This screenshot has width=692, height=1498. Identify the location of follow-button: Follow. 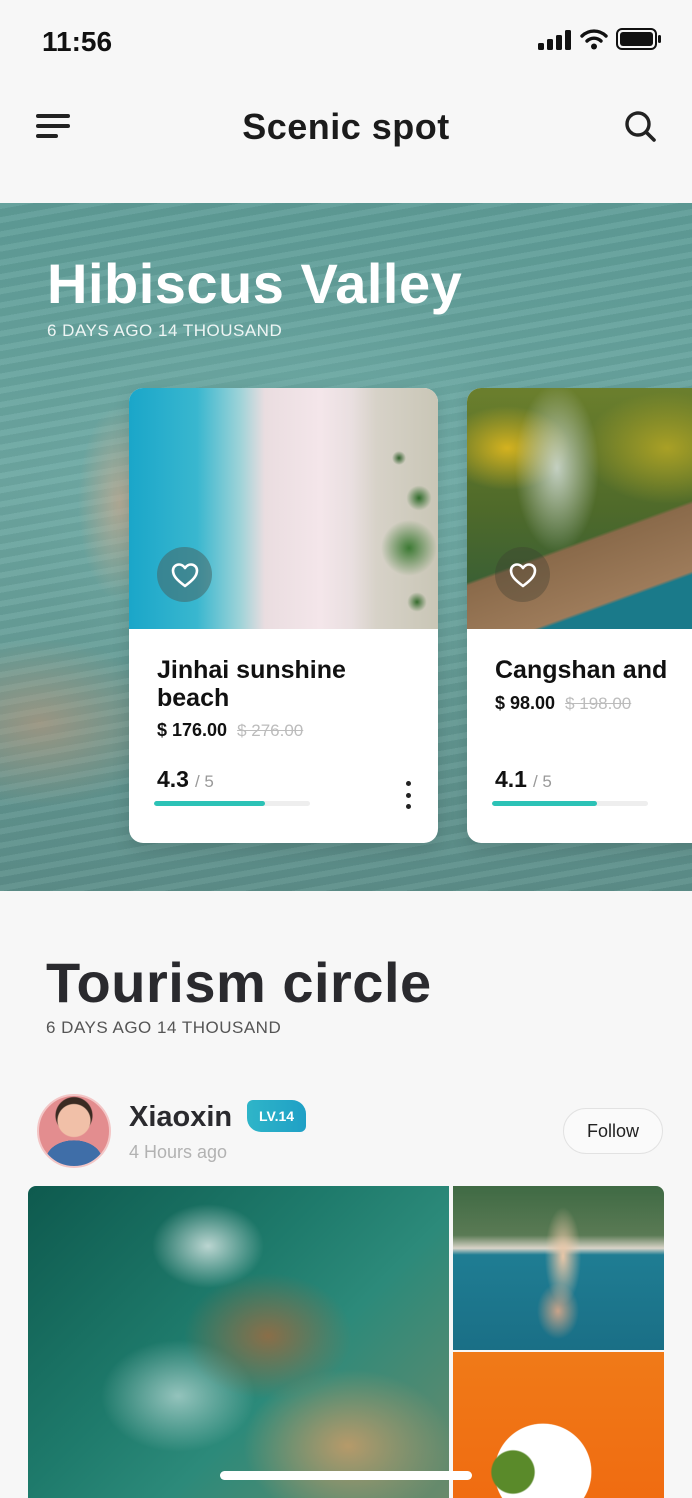
(613, 1131).